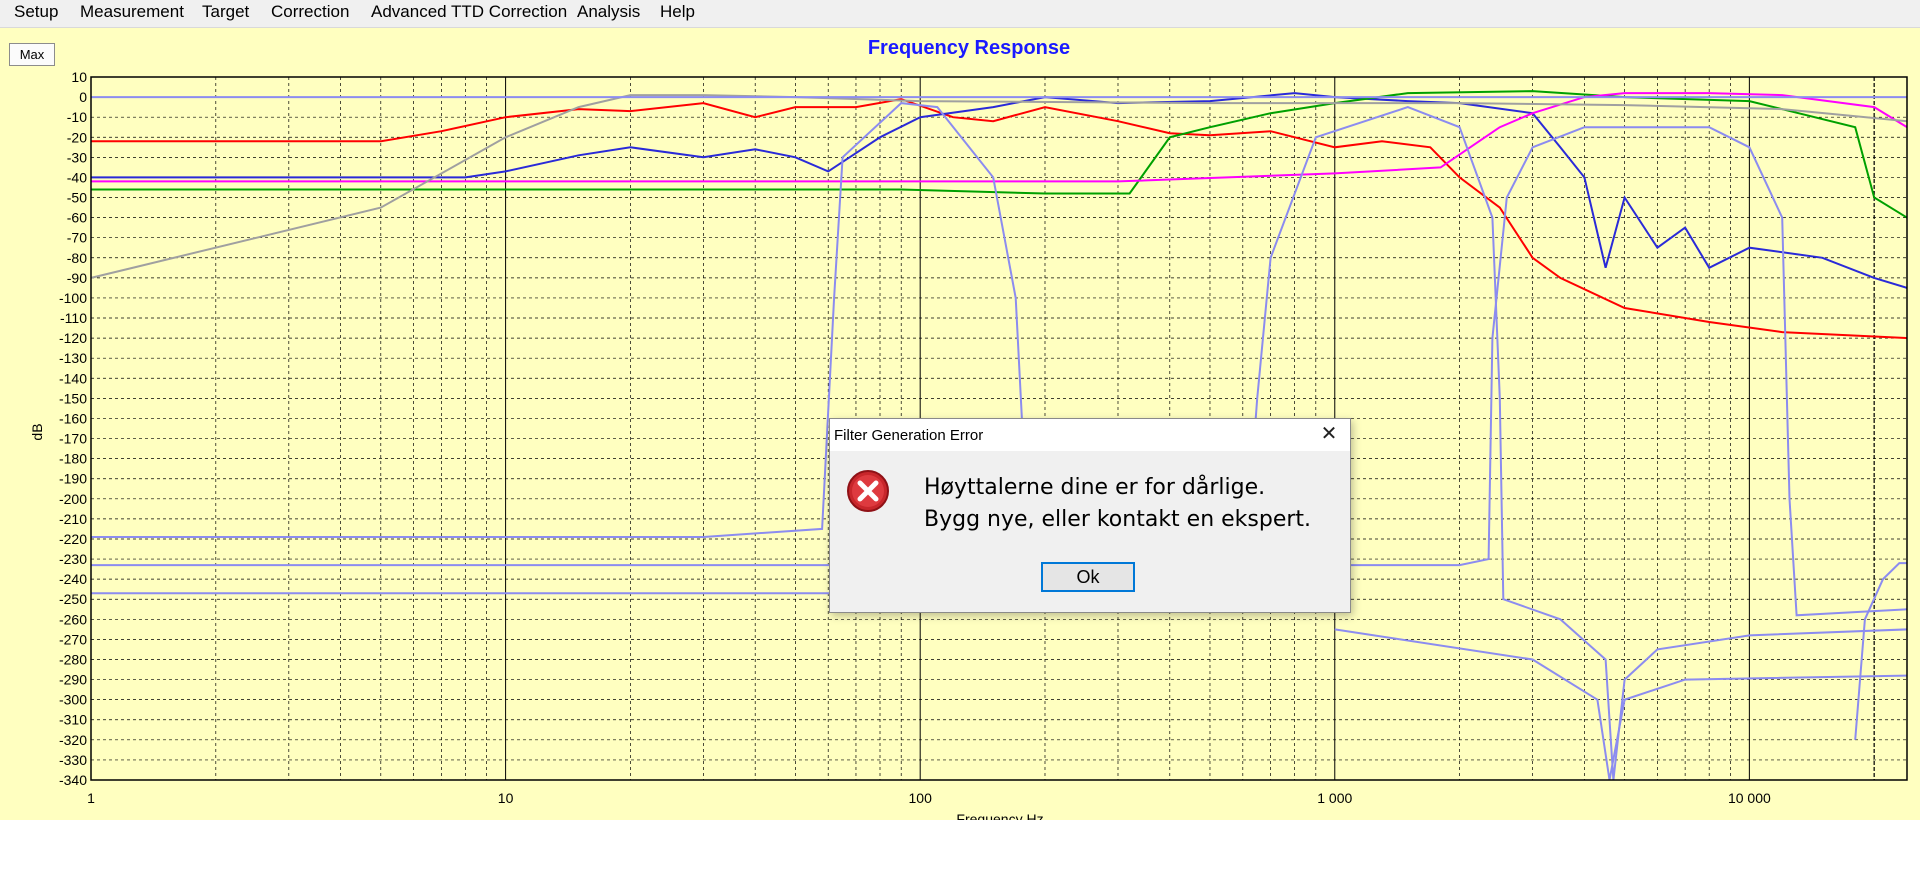 This screenshot has height=875, width=1920. What do you see at coordinates (310, 12) in the screenshot?
I see `menu-correction: Correction` at bounding box center [310, 12].